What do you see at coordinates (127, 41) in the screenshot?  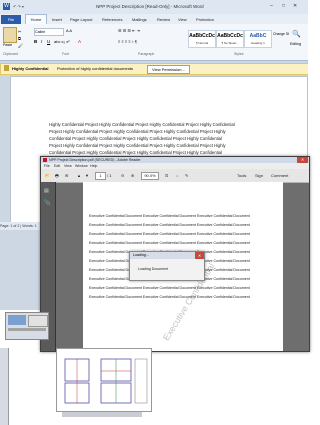 I see `align-icons: ≡ ≡ ≡ ≡ ↕ ¶` at bounding box center [127, 41].